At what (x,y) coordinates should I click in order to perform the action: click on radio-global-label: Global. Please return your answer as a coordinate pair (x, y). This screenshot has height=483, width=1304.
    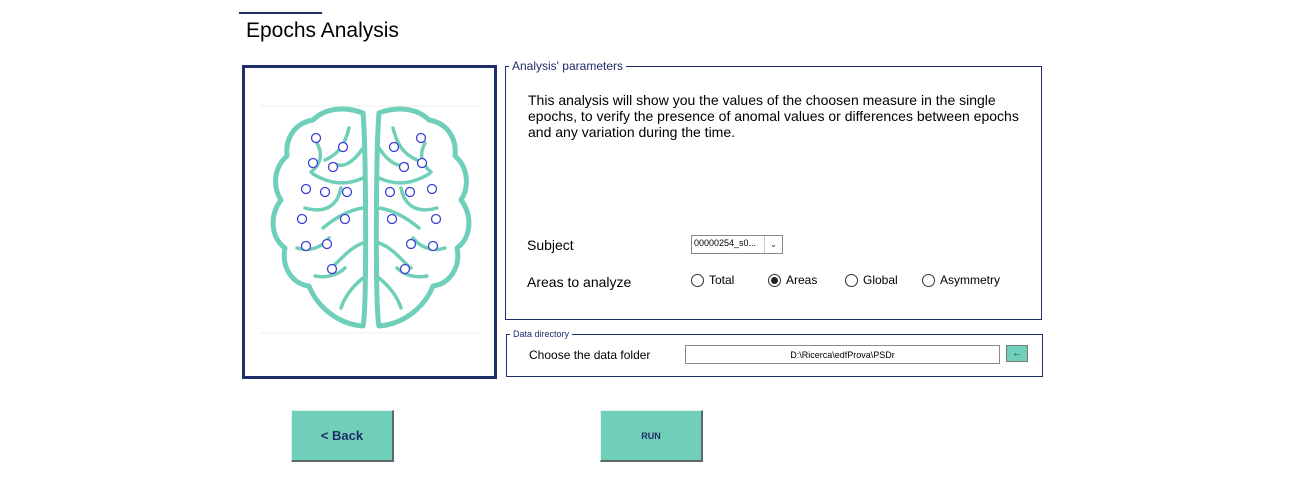
    Looking at the image, I should click on (880, 280).